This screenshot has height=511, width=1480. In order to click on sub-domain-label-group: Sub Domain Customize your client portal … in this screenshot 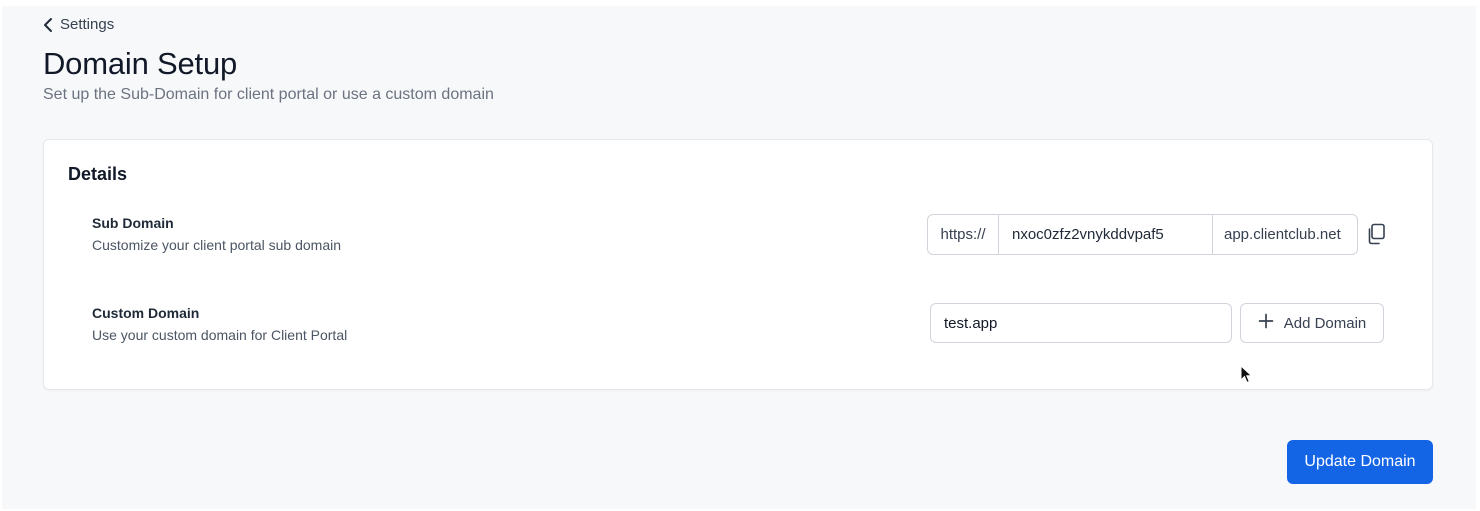, I will do `click(216, 234)`.